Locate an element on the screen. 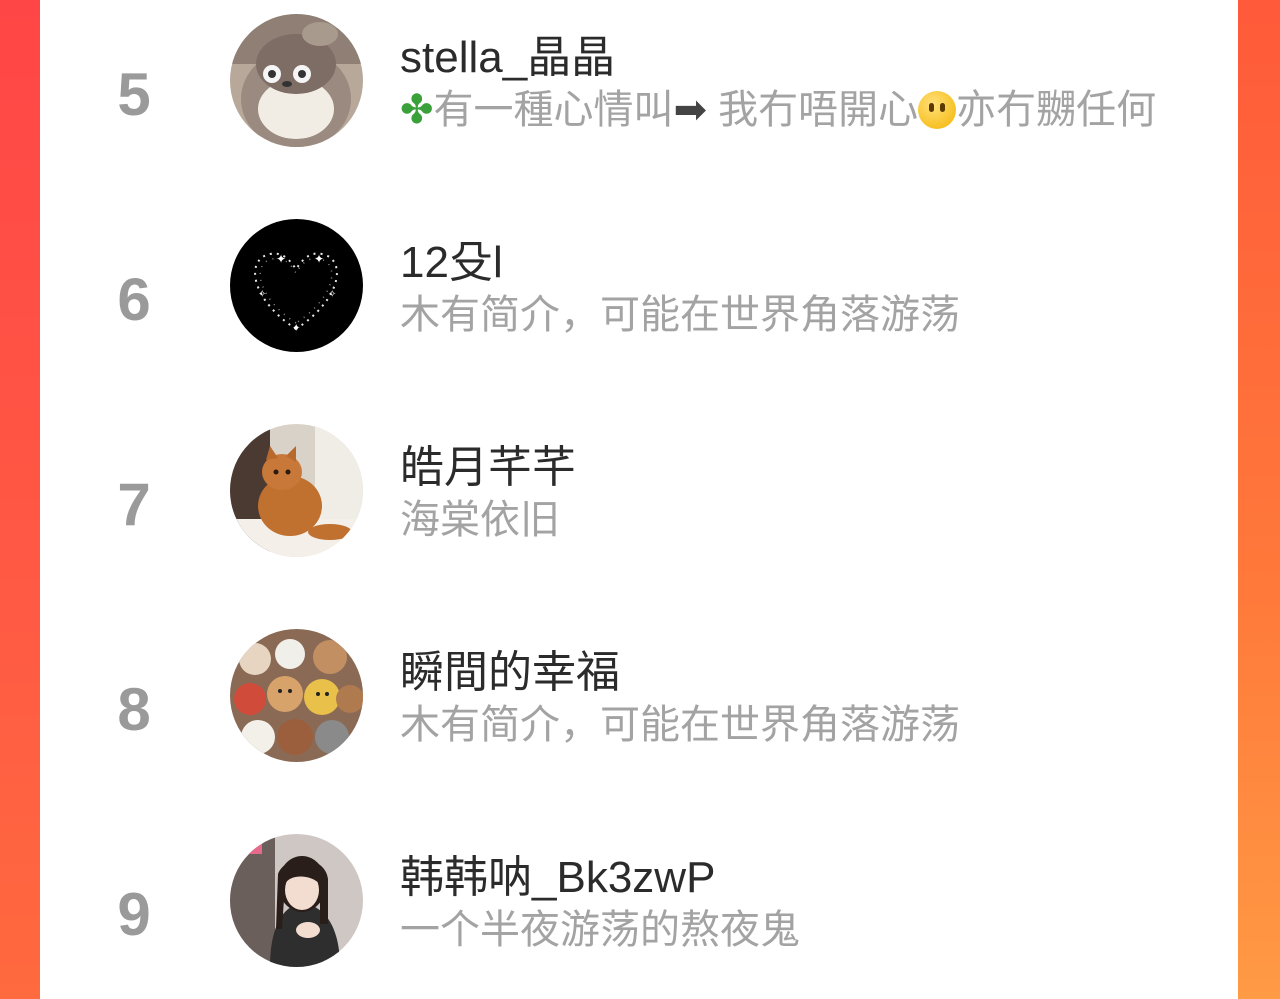 The width and height of the screenshot is (1280, 999). user-bio: ✤有一種心情叫➡ 我冇唔開心 亦冇嬲任何 is located at coordinates (778, 110).